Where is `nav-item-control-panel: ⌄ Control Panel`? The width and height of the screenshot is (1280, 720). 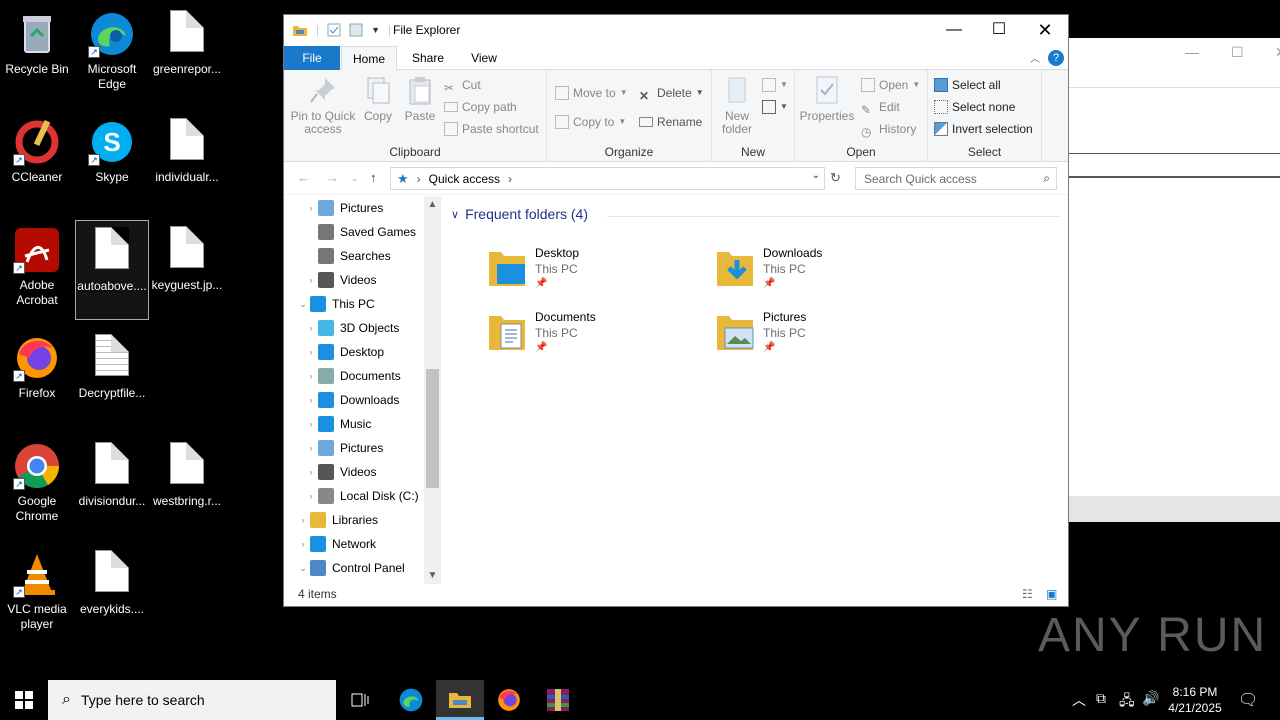
nav-item-control-panel: ⌄ Control Panel is located at coordinates (344, 568).